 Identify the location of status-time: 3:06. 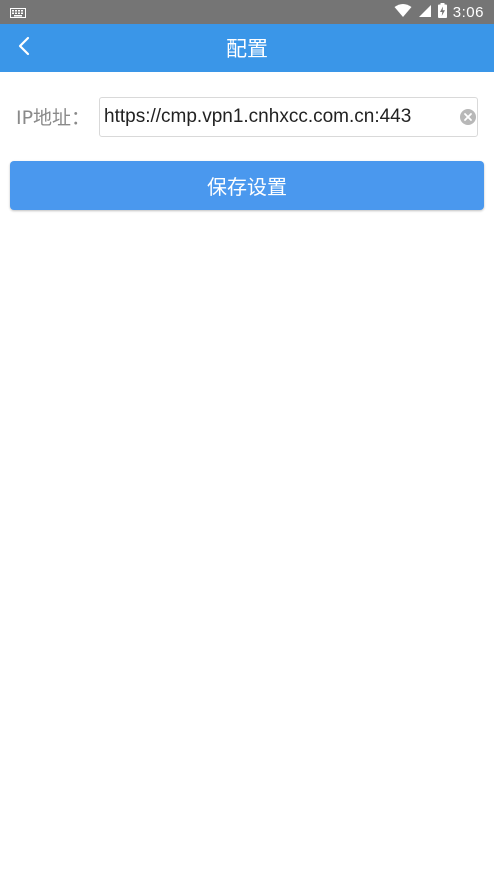
(468, 12).